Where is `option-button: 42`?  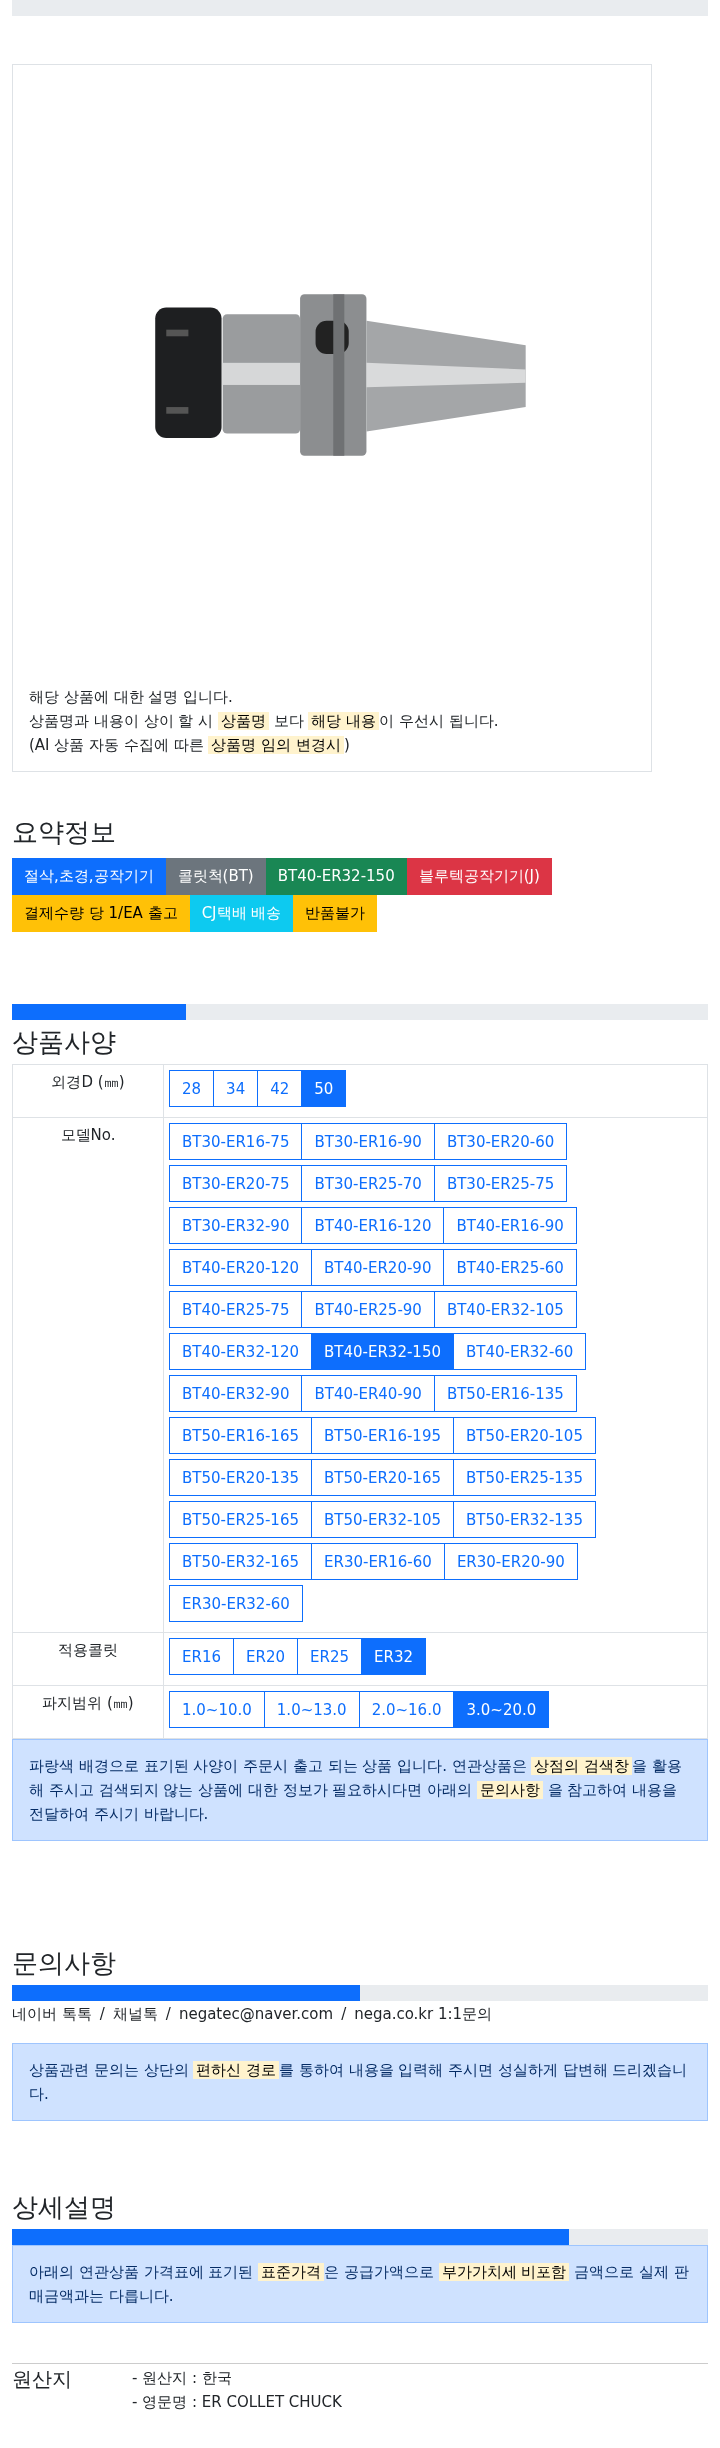 option-button: 42 is located at coordinates (280, 1088).